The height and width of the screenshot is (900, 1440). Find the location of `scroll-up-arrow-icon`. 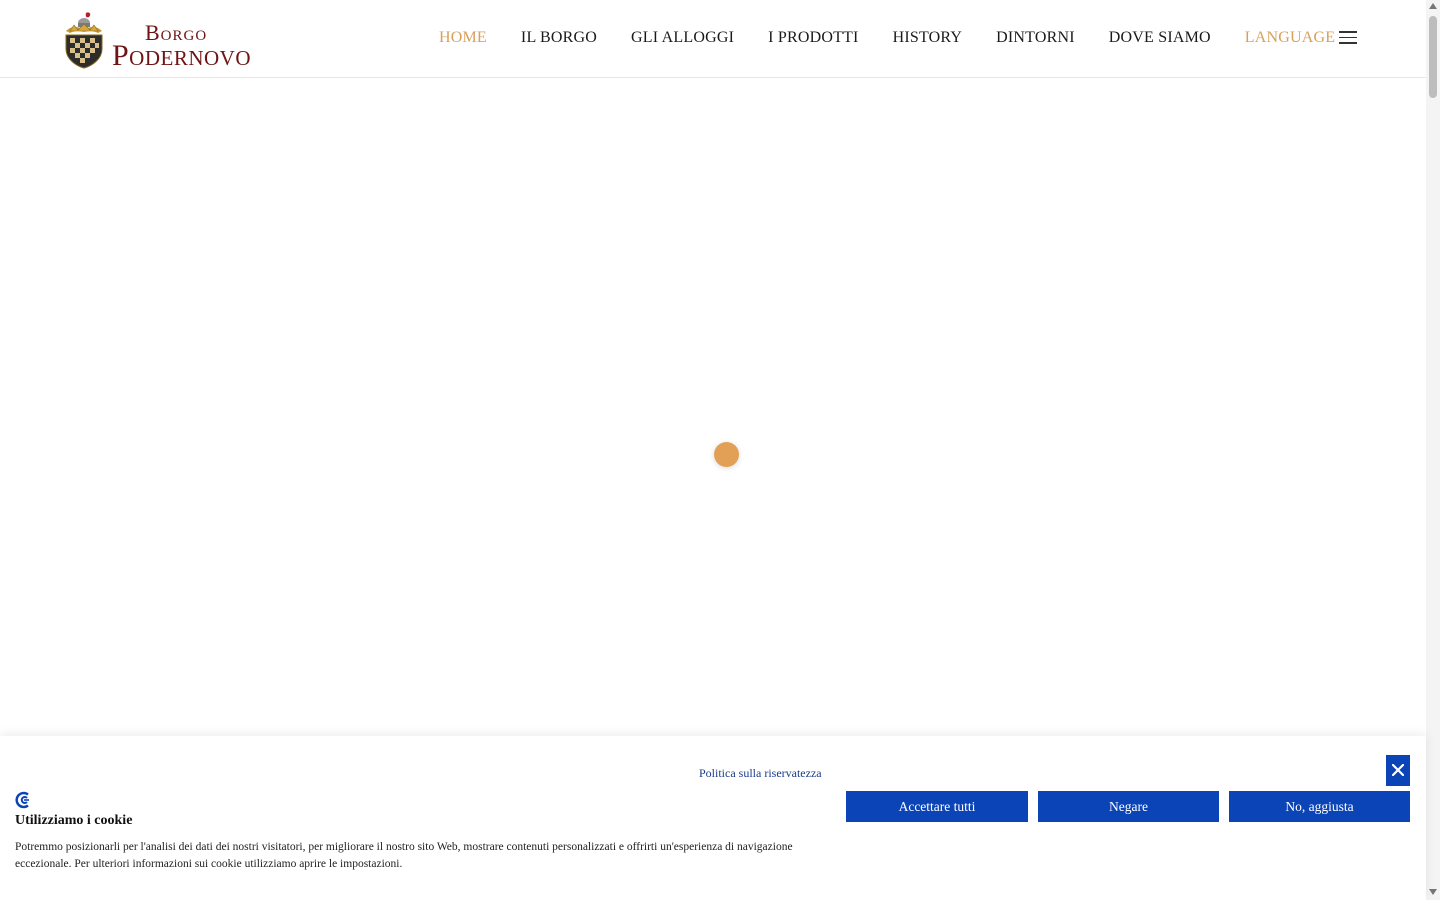

scroll-up-arrow-icon is located at coordinates (1433, 6).